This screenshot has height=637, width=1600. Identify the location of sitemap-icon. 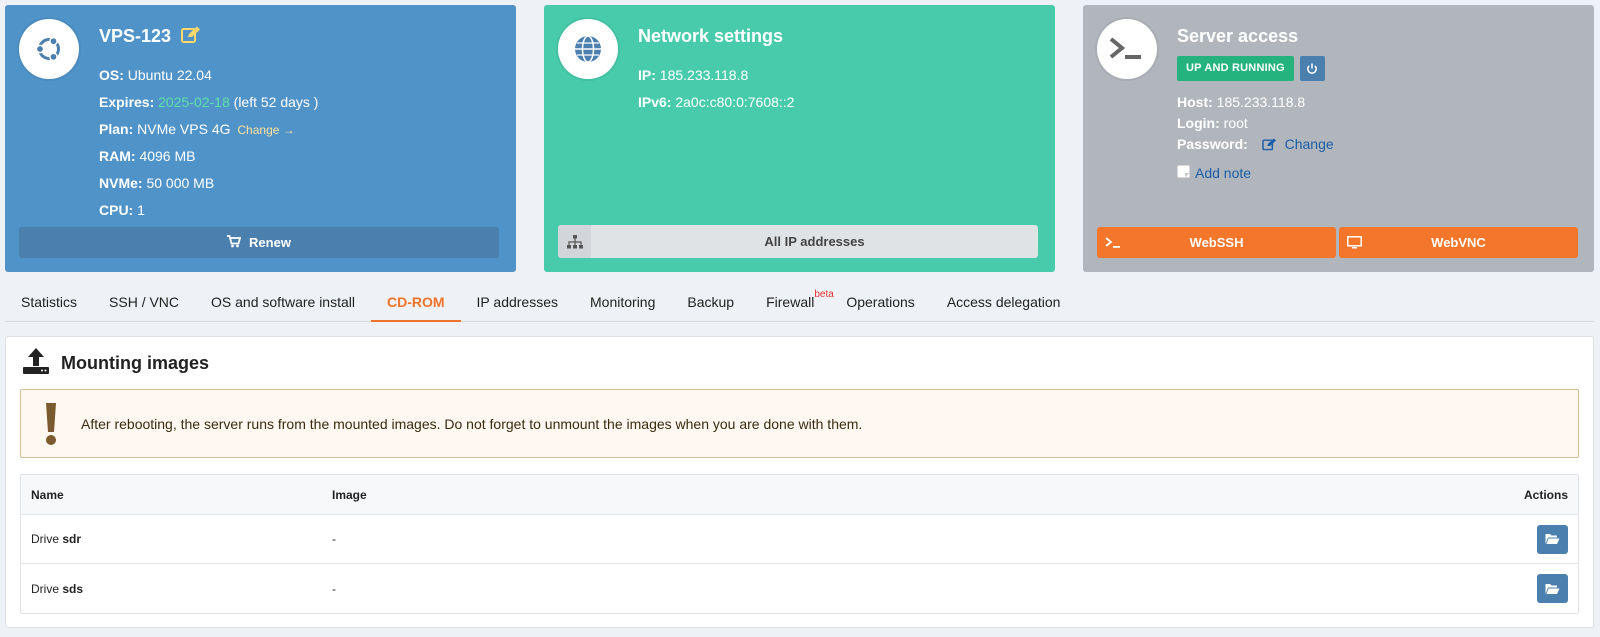
(574, 241).